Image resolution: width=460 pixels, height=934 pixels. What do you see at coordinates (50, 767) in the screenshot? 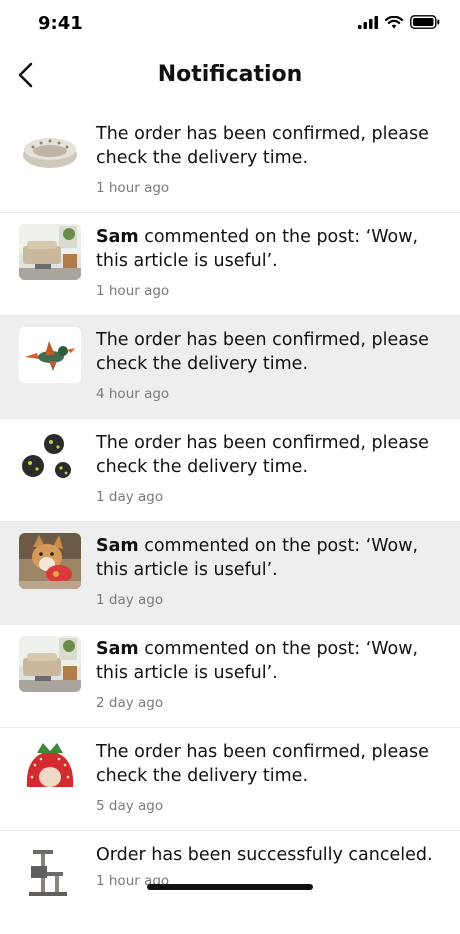
I see `strawberry-house-thumbnail` at bounding box center [50, 767].